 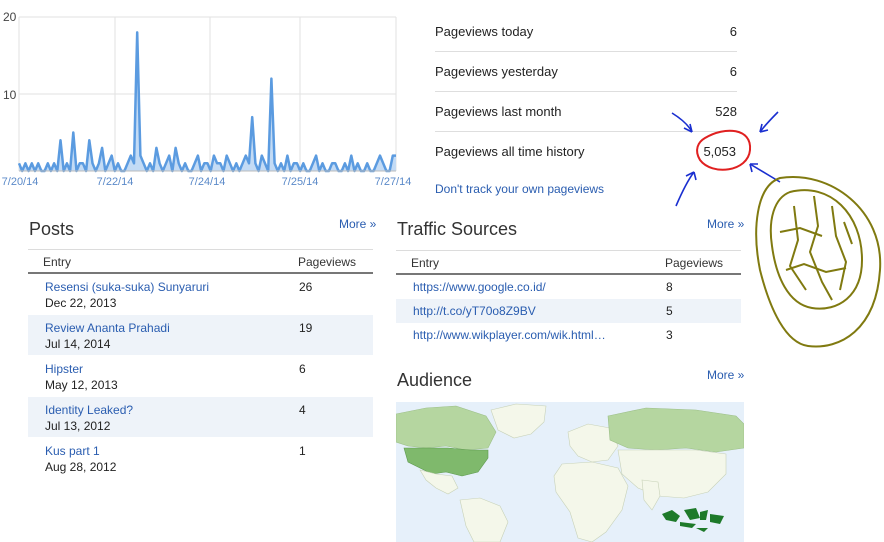 What do you see at coordinates (457, 229) in the screenshot?
I see `traffic-title: Traffic Sources` at bounding box center [457, 229].